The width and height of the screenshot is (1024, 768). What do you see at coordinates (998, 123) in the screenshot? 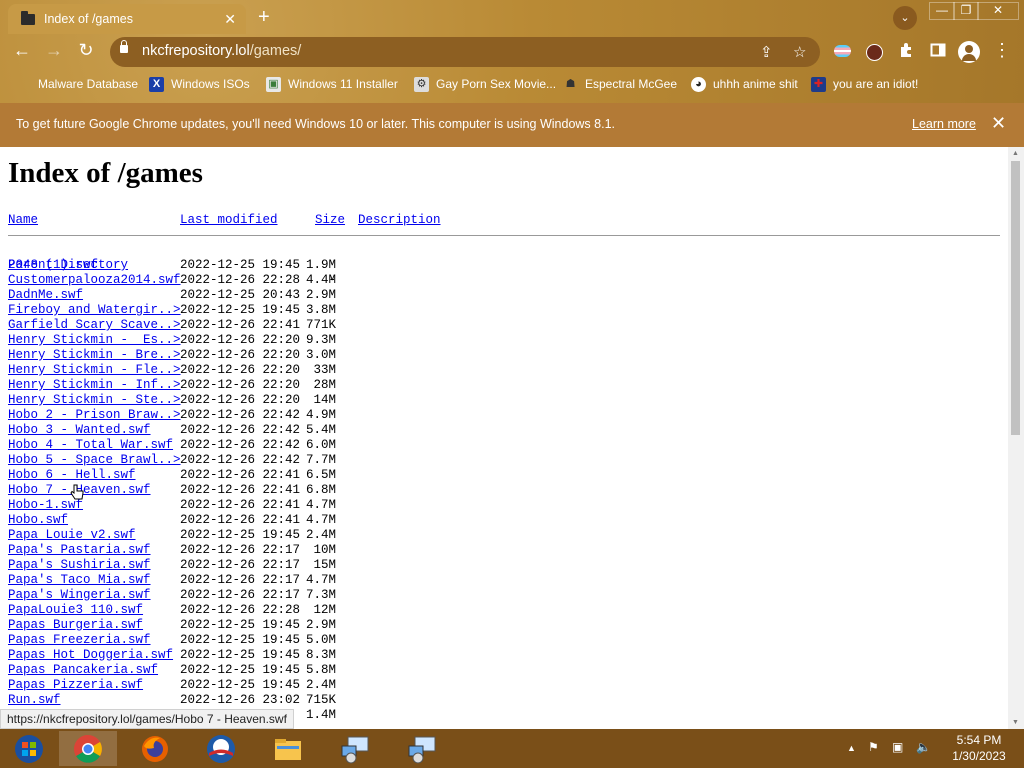
I see `infobar-close-button: ✕` at bounding box center [998, 123].